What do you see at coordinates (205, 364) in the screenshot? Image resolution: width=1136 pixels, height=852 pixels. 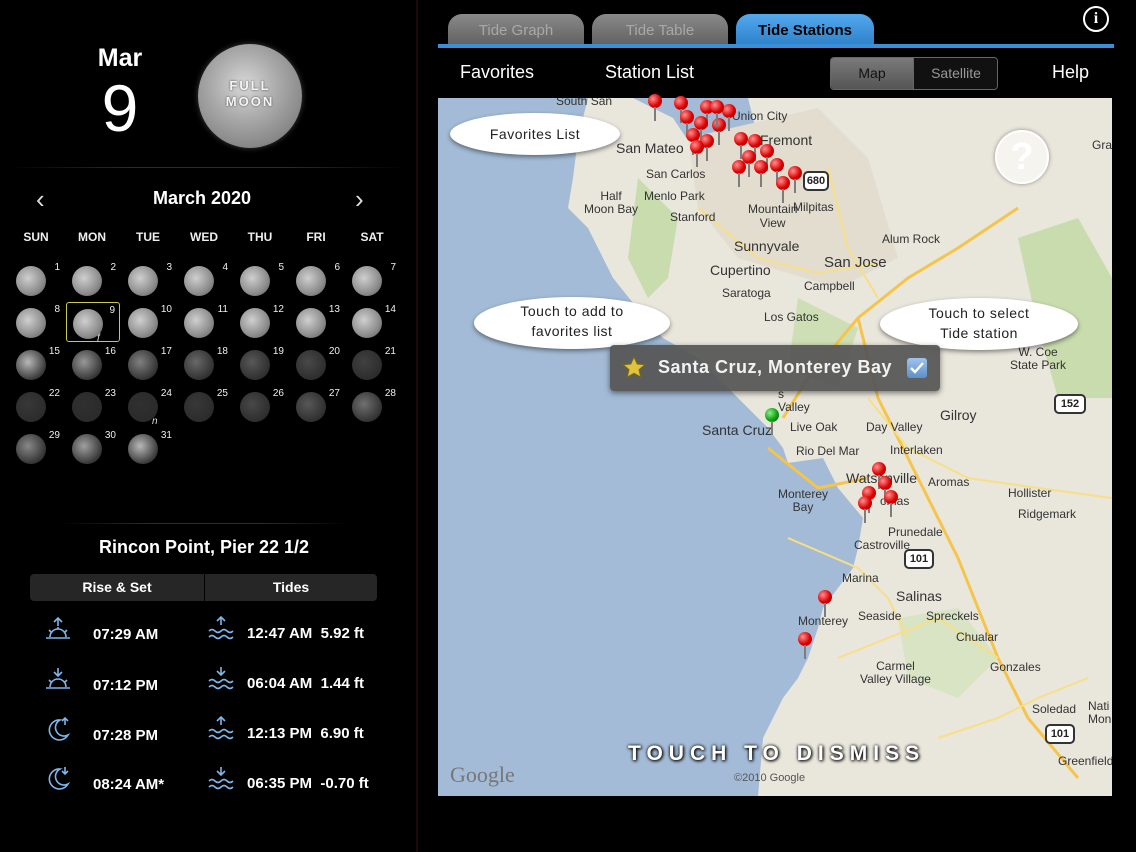 I see `calendar-day: 18` at bounding box center [205, 364].